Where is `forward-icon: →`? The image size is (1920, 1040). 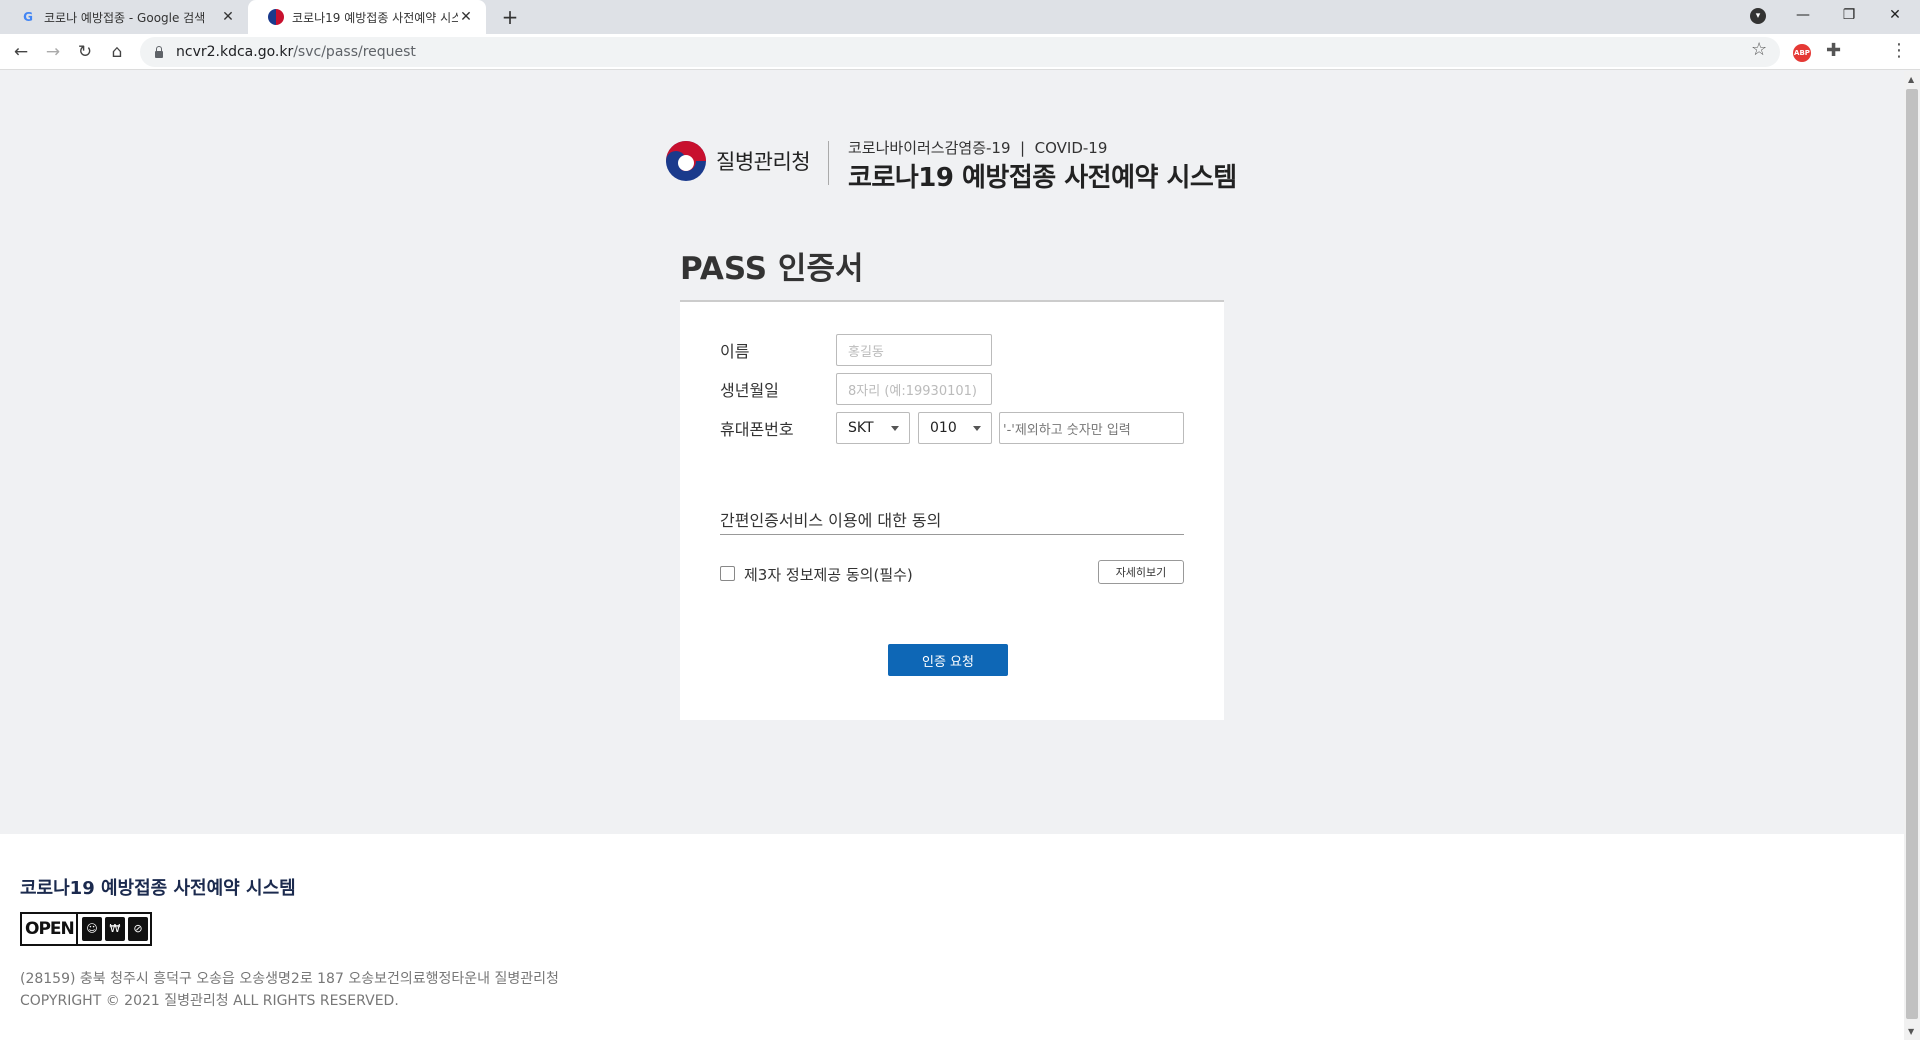
forward-icon: → is located at coordinates (53, 52).